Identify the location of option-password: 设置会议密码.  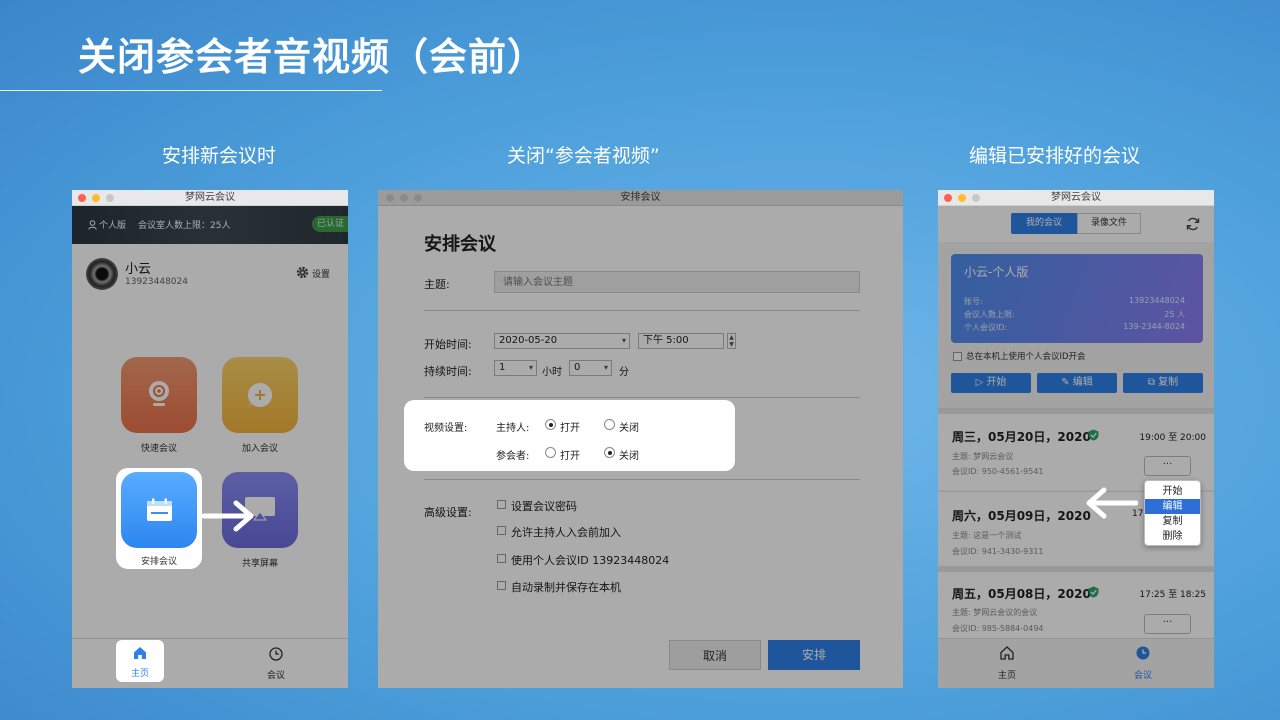
(544, 506).